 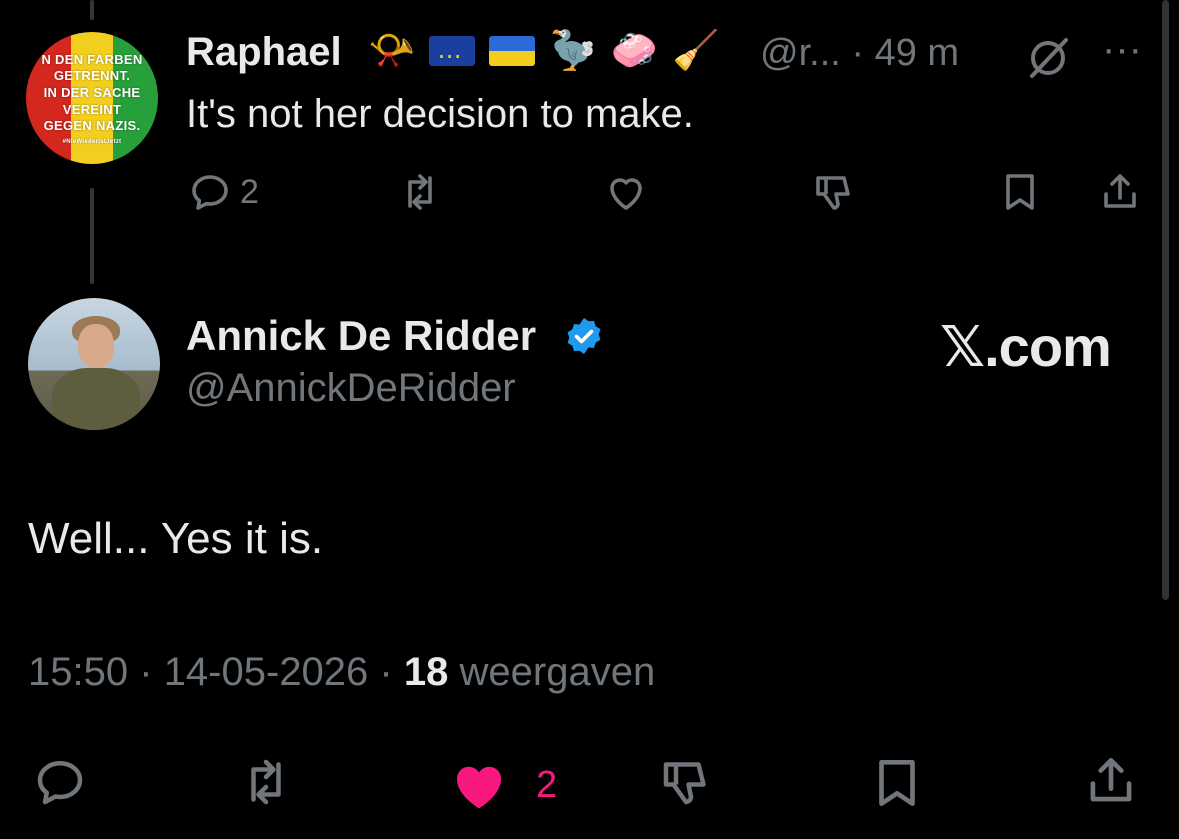 I want to click on reply-count: 2, so click(x=249, y=191).